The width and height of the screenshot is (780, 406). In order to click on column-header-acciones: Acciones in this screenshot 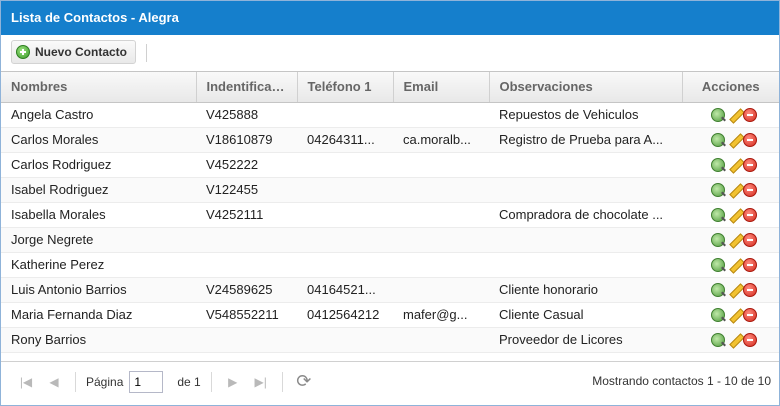, I will do `click(730, 87)`.